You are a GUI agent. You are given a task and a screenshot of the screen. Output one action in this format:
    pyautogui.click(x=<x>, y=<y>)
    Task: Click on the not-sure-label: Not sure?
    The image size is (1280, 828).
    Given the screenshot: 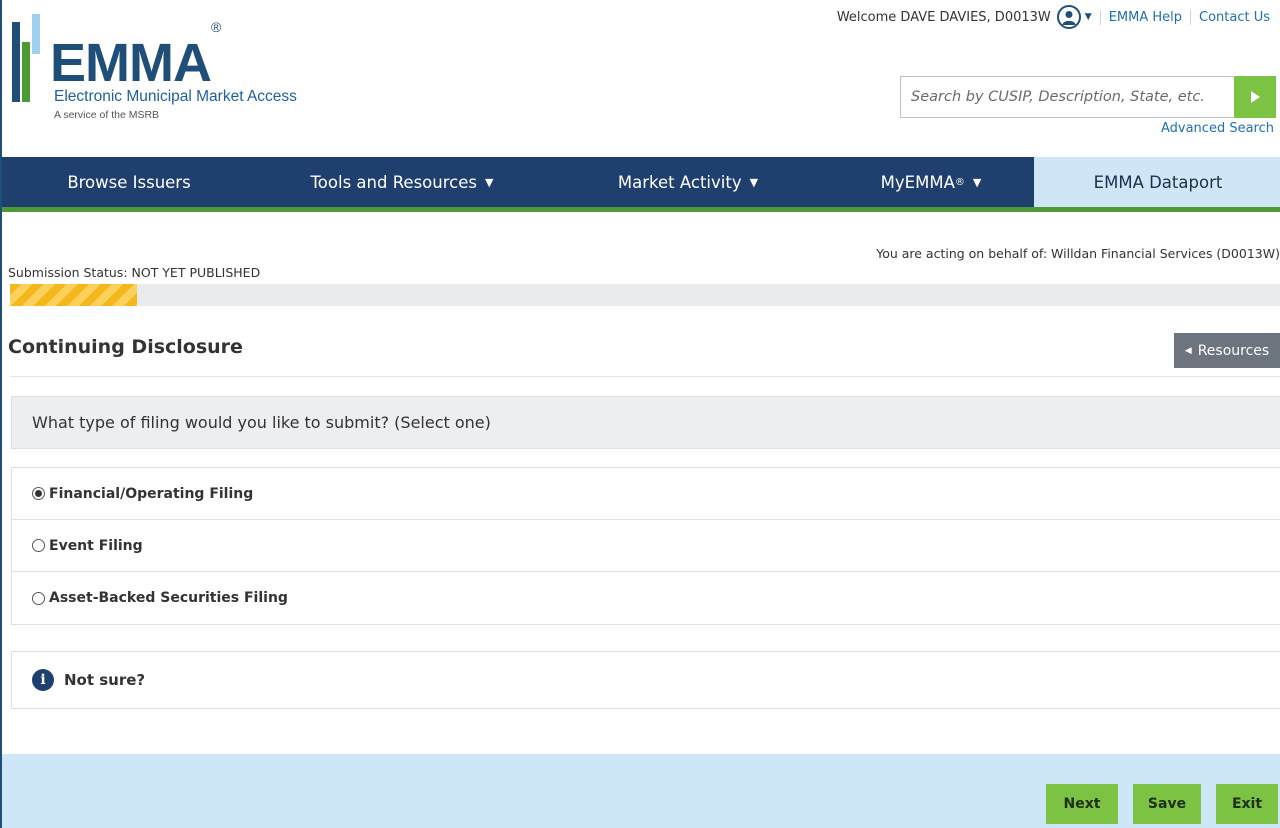 What is the action you would take?
    pyautogui.click(x=105, y=680)
    